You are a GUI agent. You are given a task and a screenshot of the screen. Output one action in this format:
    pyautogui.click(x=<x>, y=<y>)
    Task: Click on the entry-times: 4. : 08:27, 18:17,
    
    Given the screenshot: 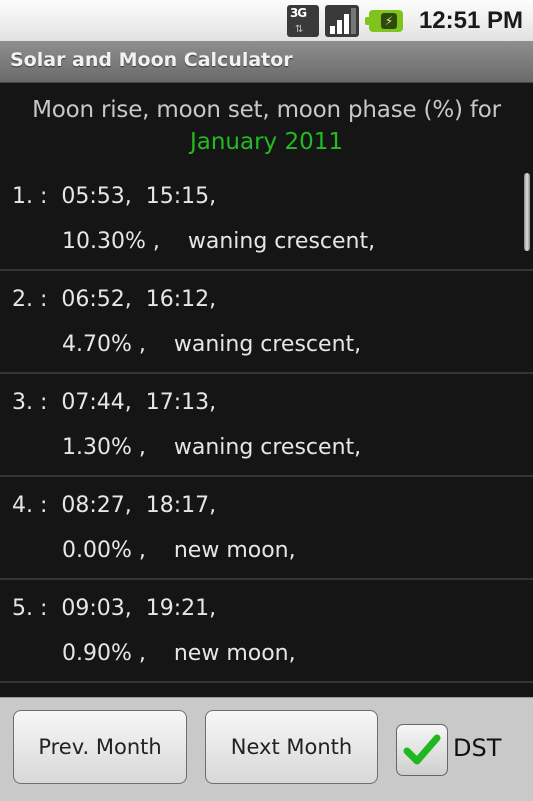 What is the action you would take?
    pyautogui.click(x=114, y=505)
    